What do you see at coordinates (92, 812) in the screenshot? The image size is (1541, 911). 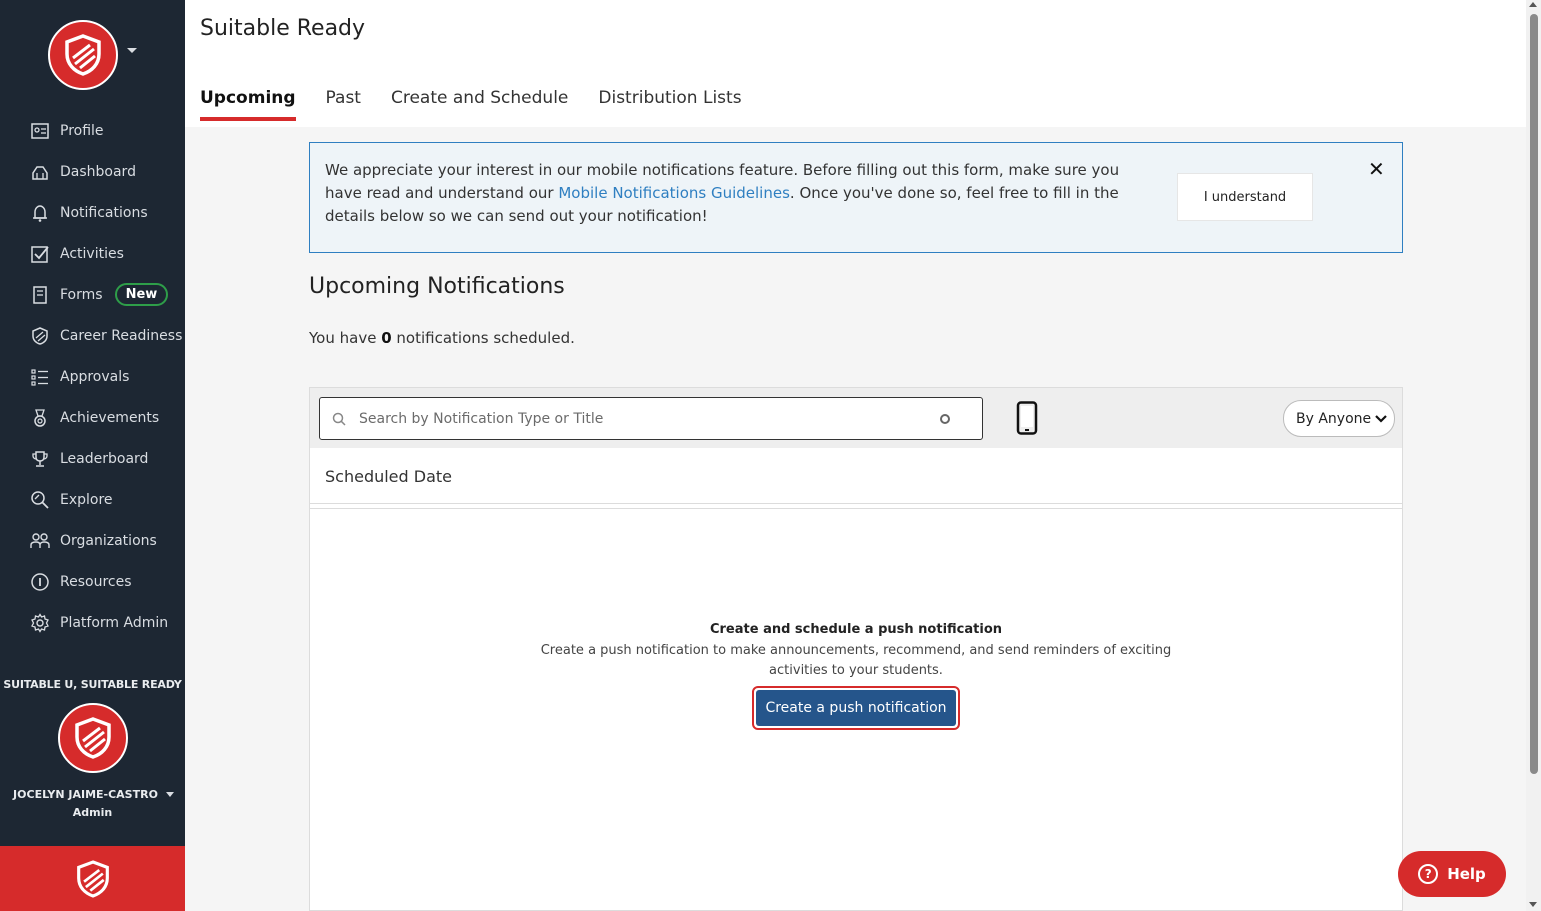 I see `user-role: Admin` at bounding box center [92, 812].